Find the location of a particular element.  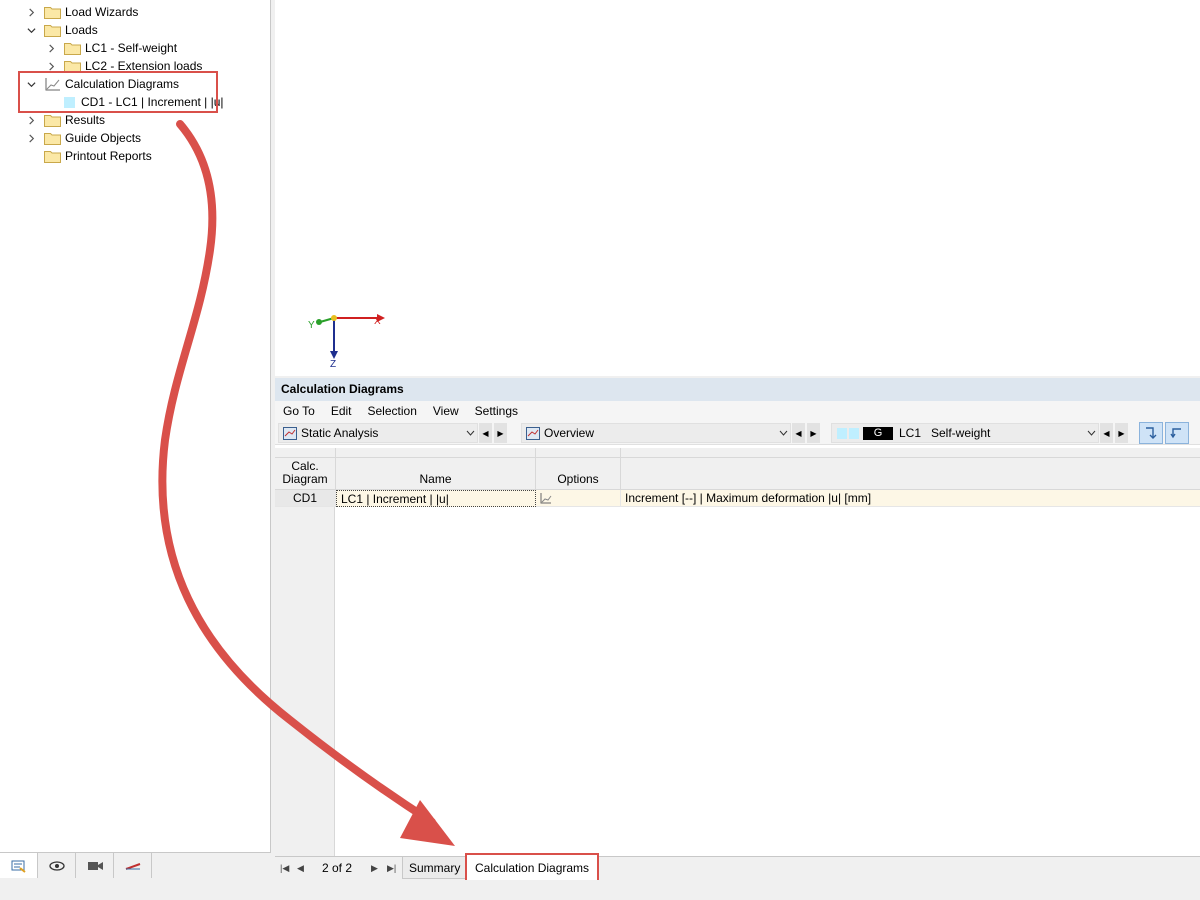

tab-summary: Summary is located at coordinates (435, 868).